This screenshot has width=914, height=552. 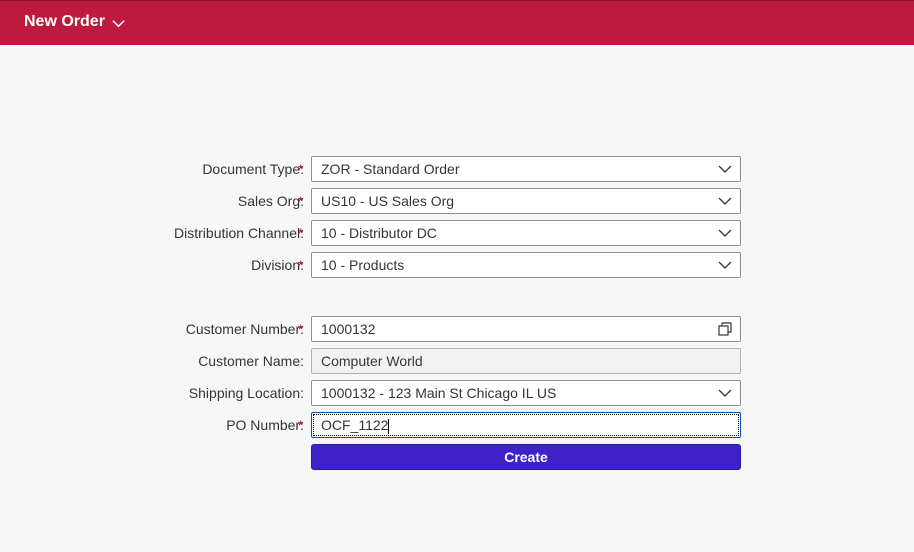 I want to click on shipping-location-label: Shipping Location:, so click(x=246, y=393).